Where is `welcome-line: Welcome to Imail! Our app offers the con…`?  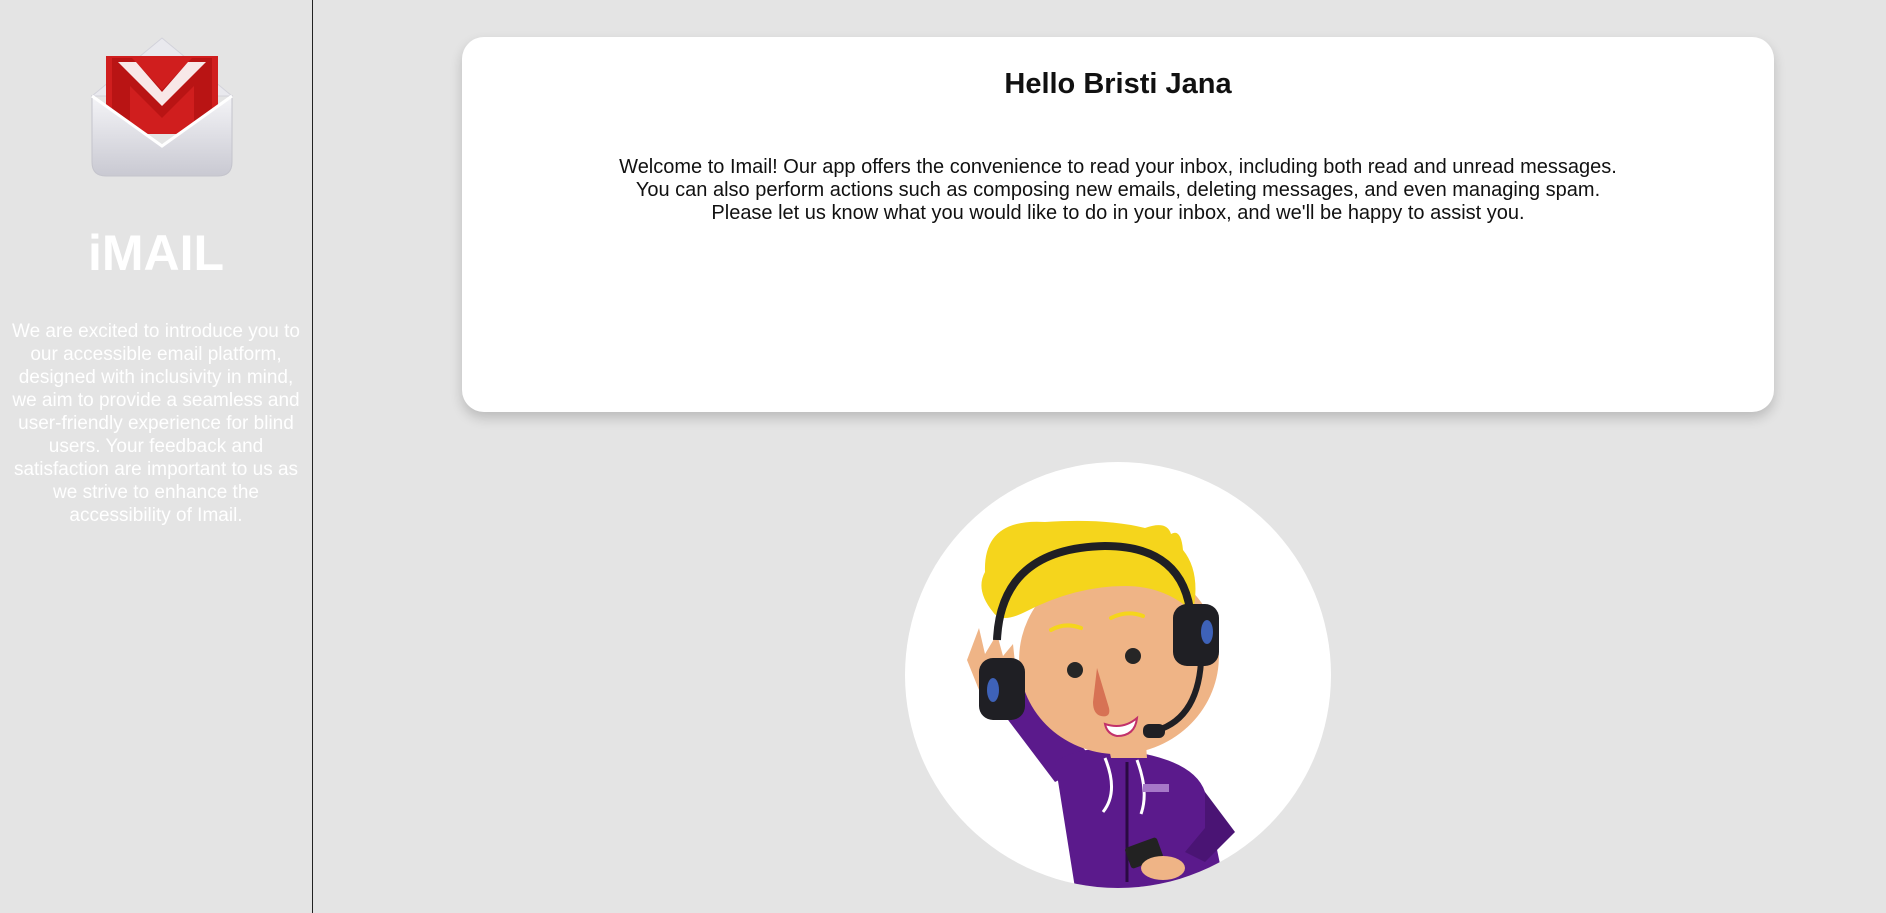 welcome-line: Welcome to Imail! Our app offers the con… is located at coordinates (1118, 166).